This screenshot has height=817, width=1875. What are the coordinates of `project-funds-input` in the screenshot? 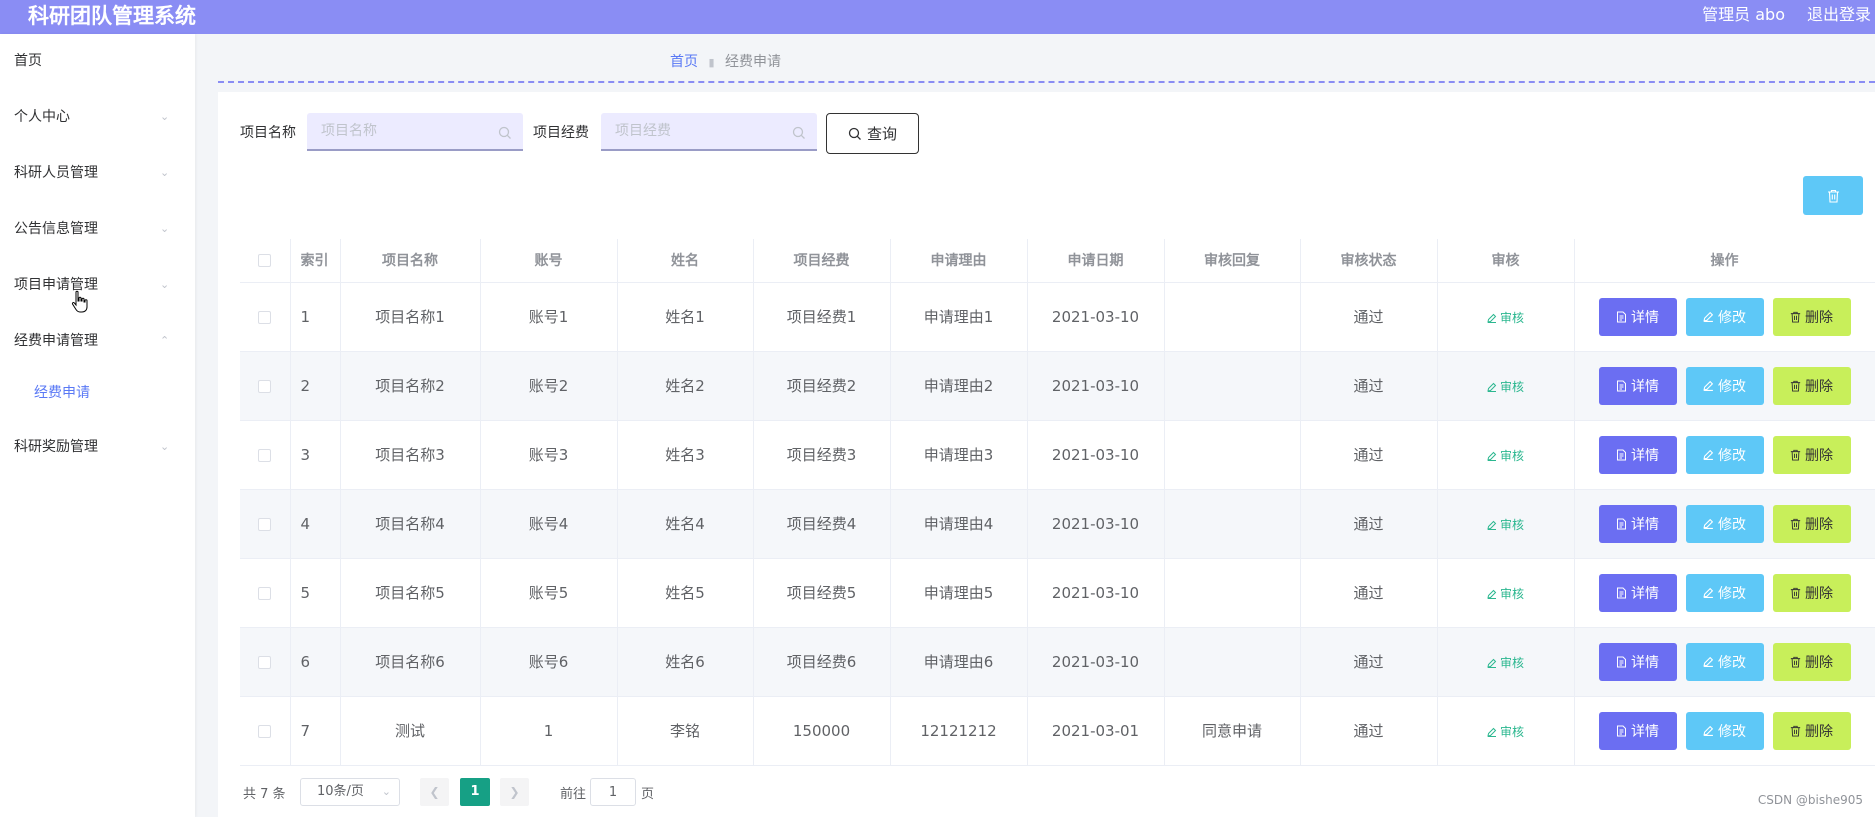 It's located at (709, 132).